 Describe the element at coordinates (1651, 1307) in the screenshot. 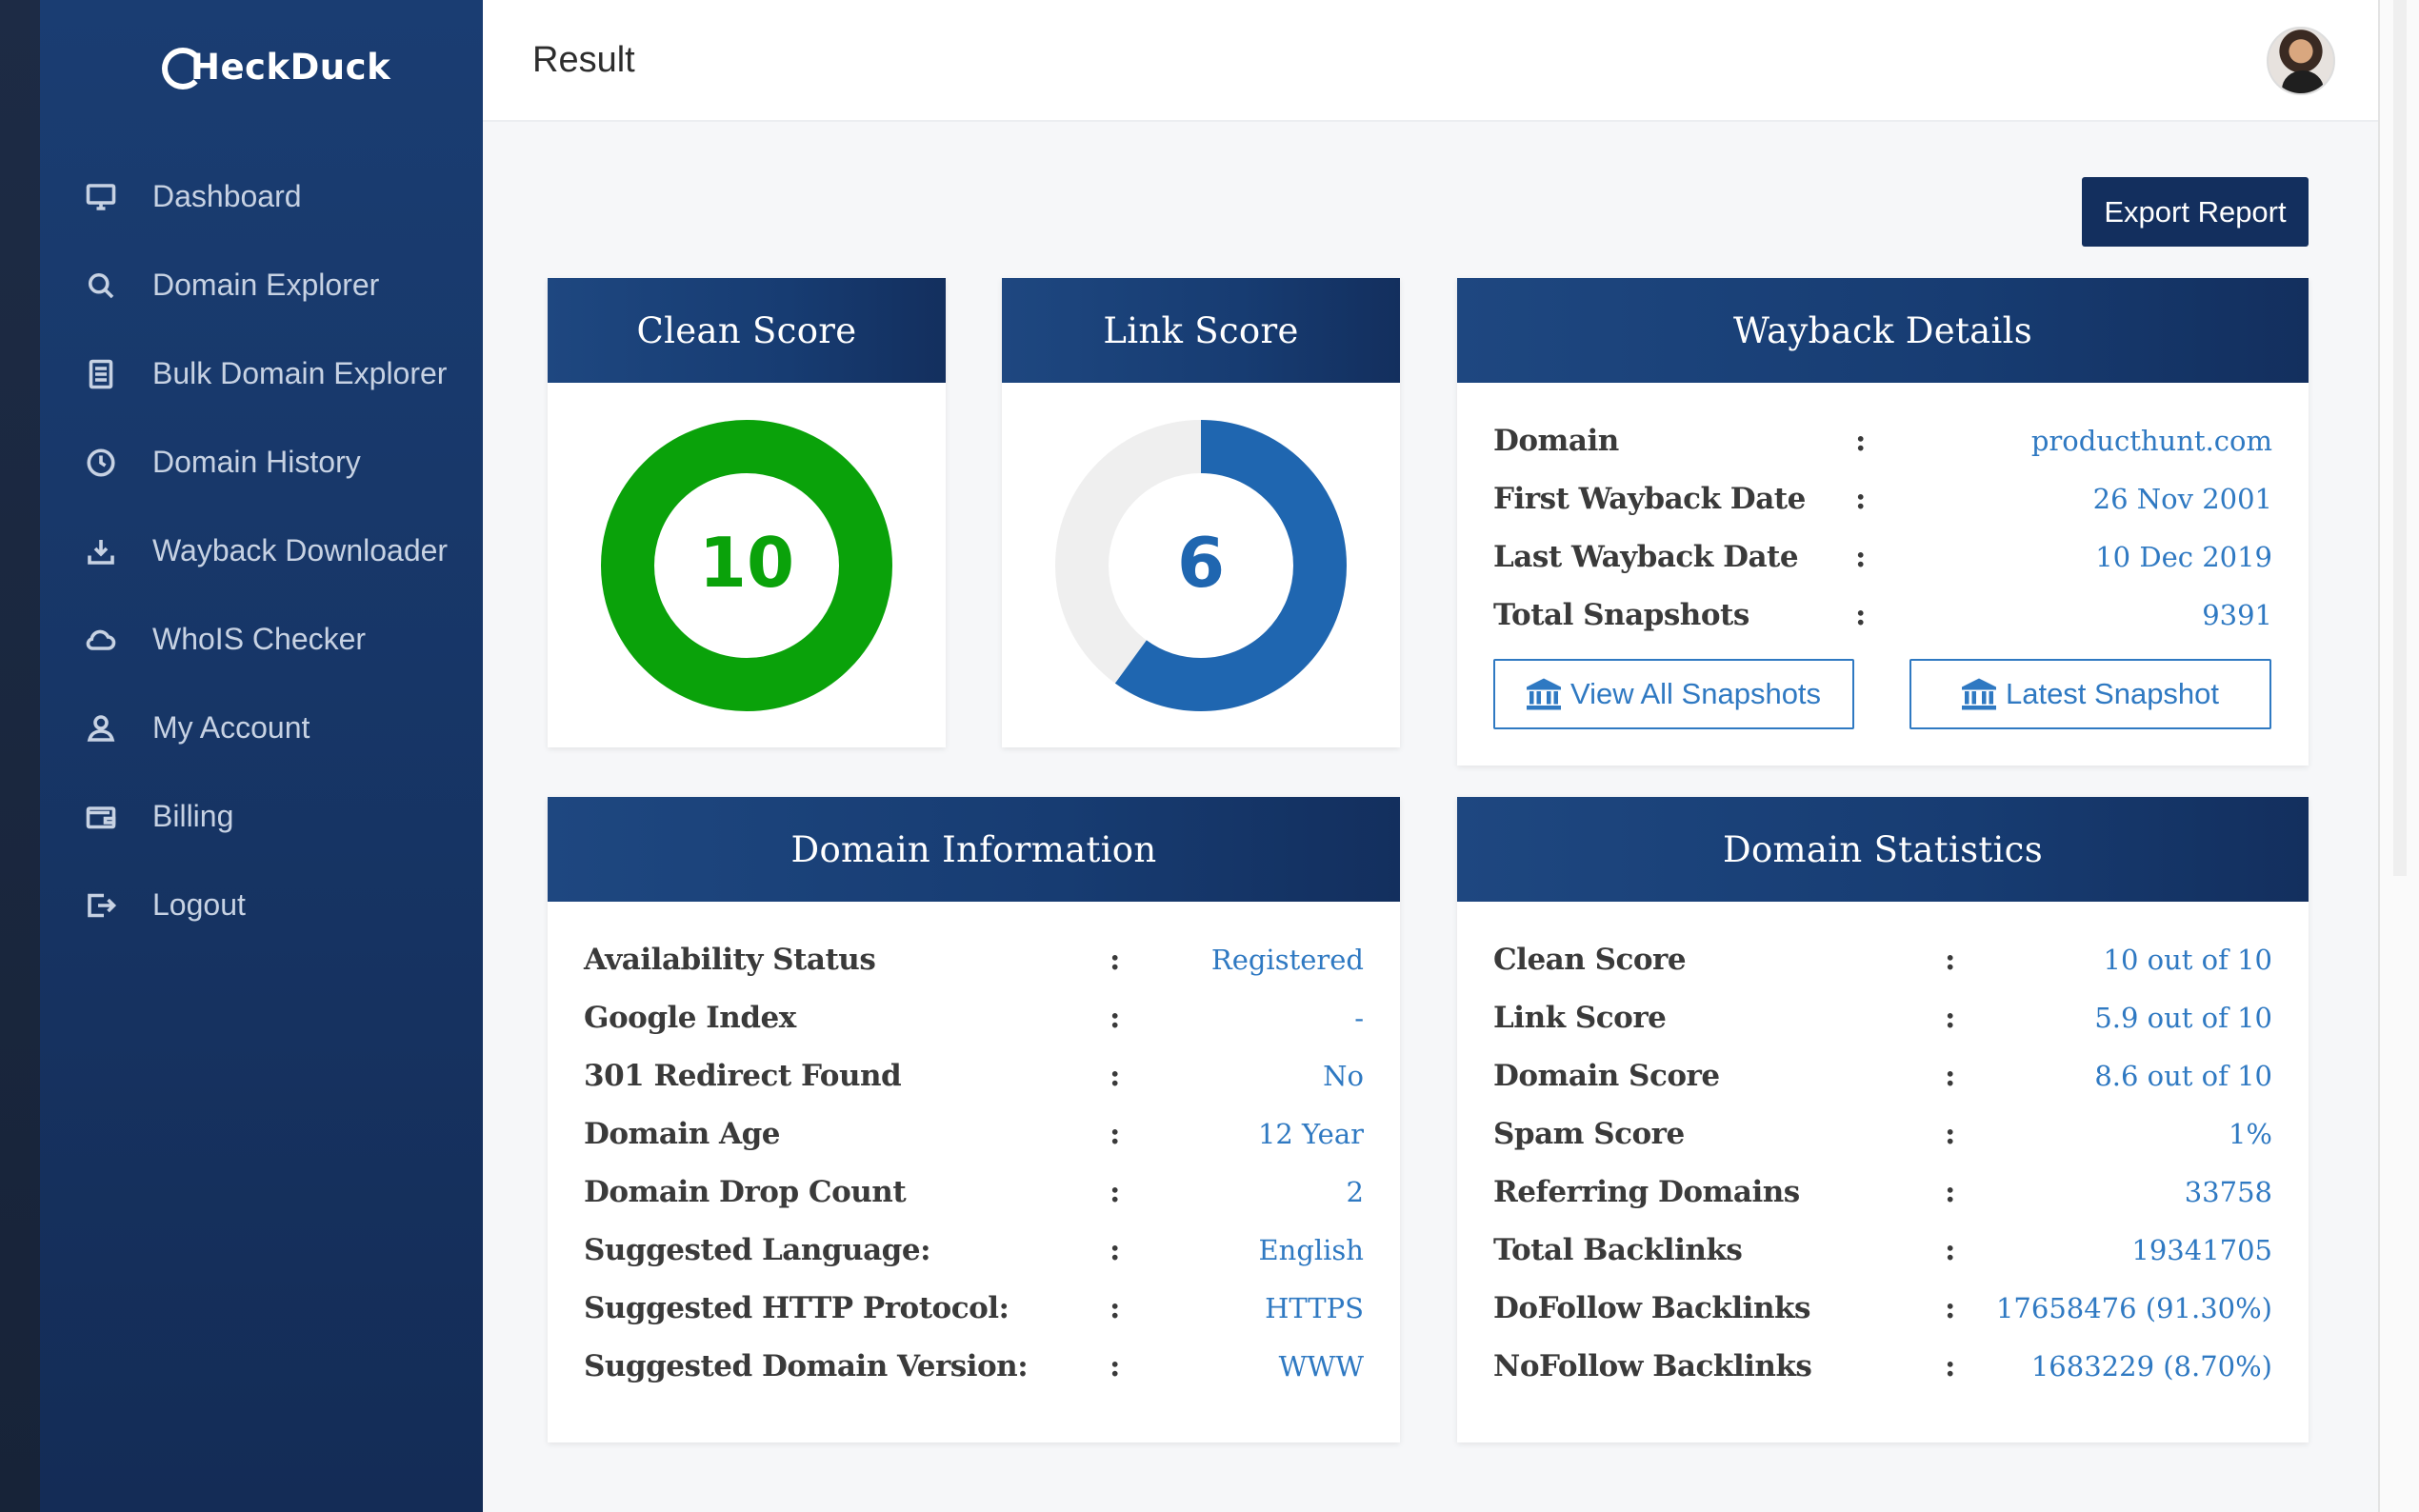

I see `row-label: DoFollow Backlinks` at that location.